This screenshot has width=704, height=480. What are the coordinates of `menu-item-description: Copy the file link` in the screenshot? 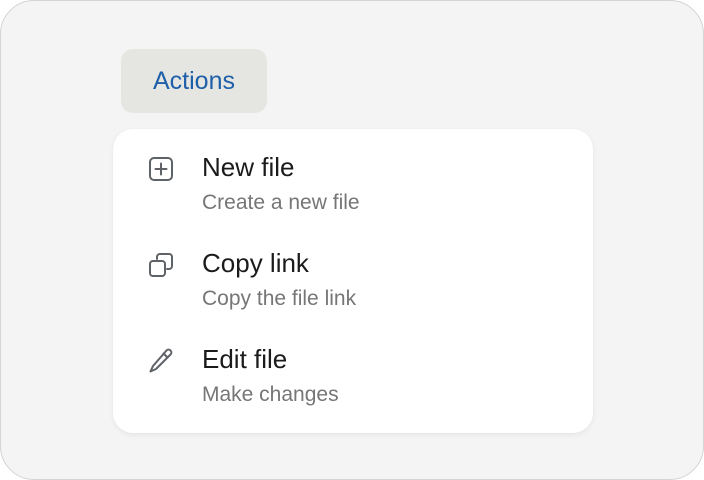 It's located at (279, 298).